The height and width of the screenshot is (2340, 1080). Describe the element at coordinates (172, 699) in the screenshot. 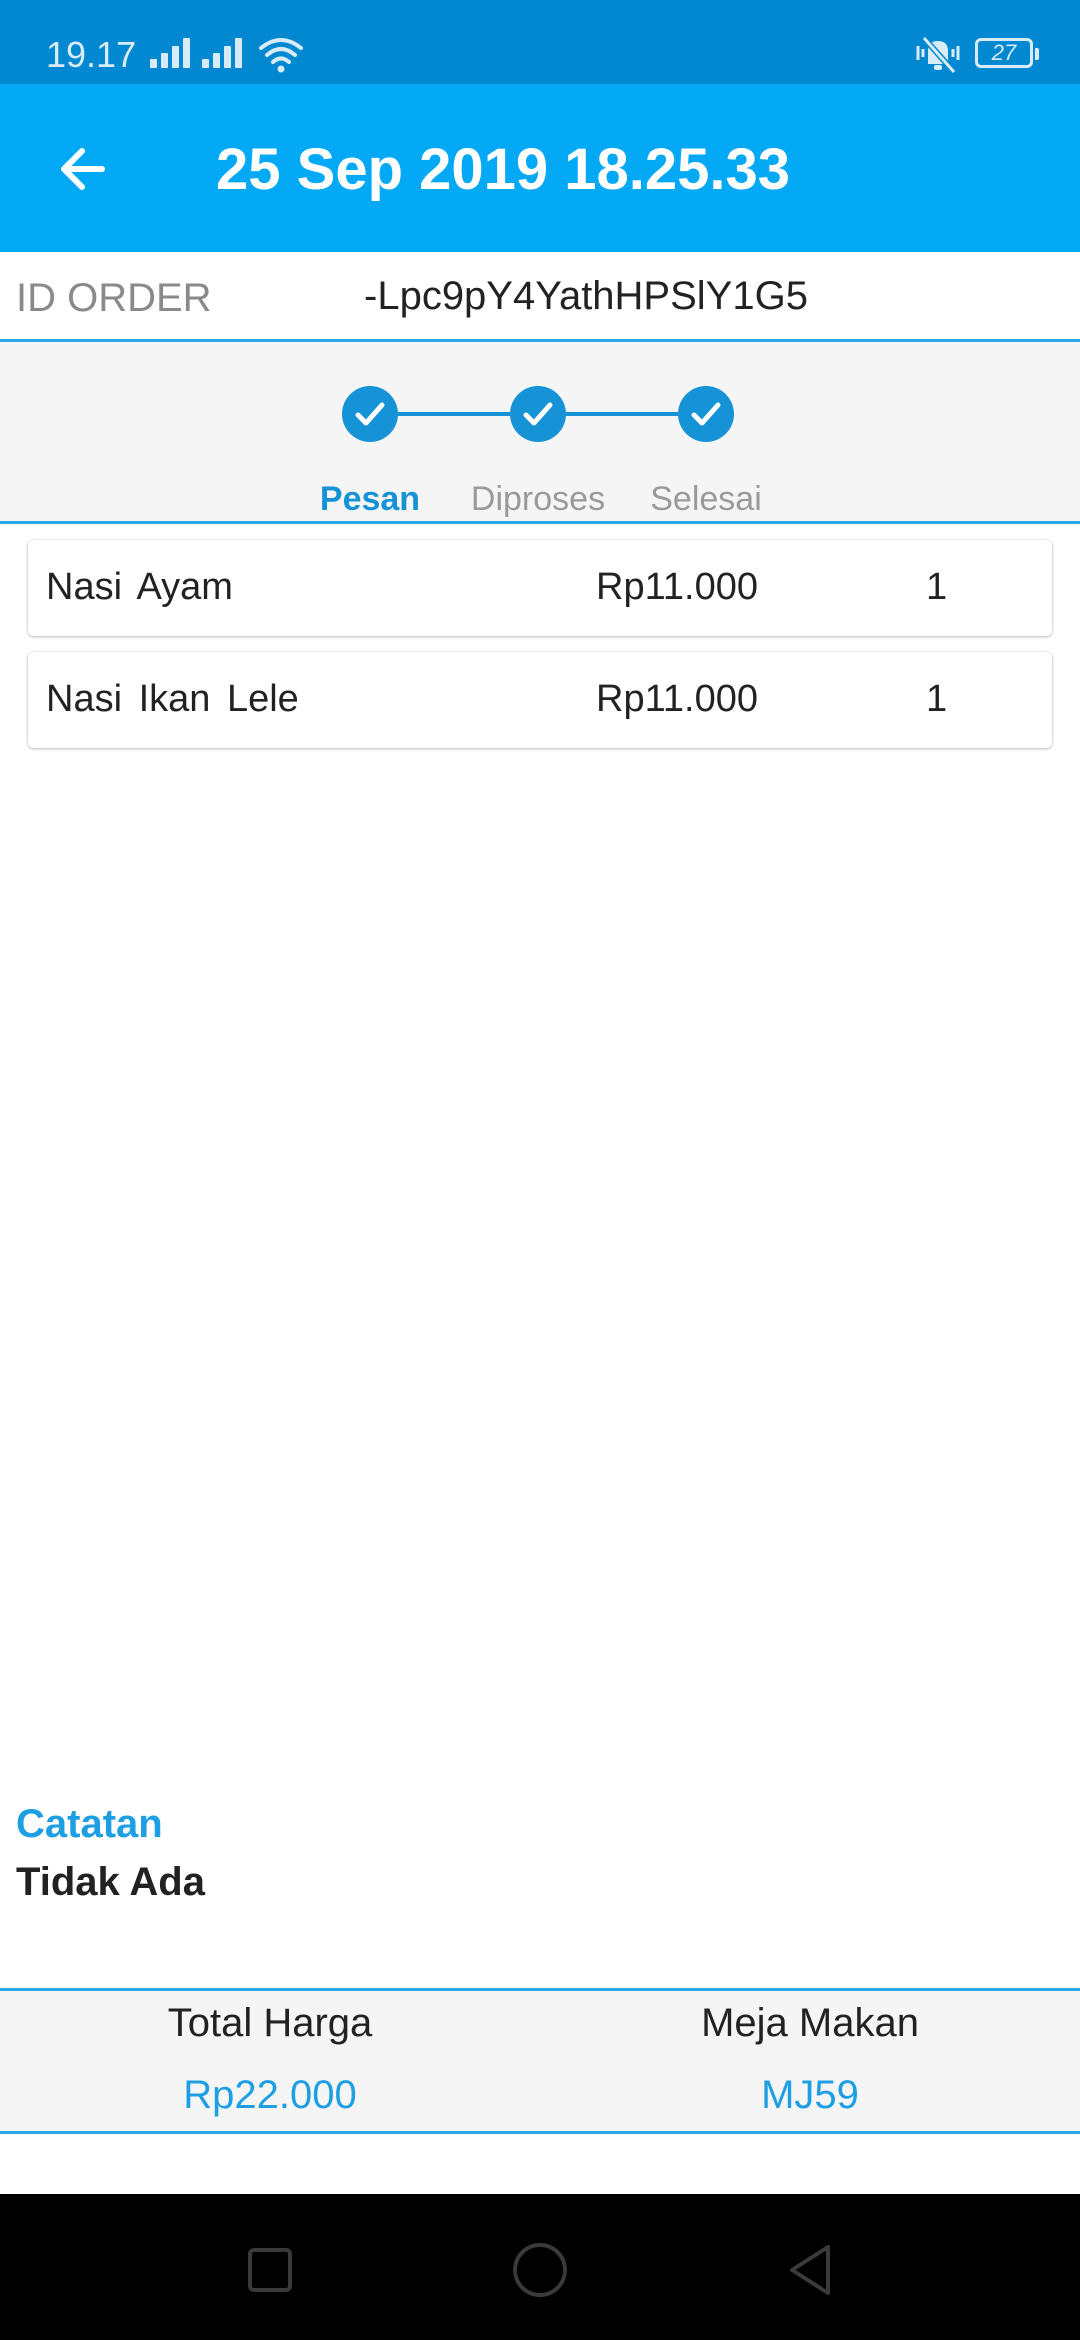

I see `item-name: Nasi Ikan Lele` at that location.